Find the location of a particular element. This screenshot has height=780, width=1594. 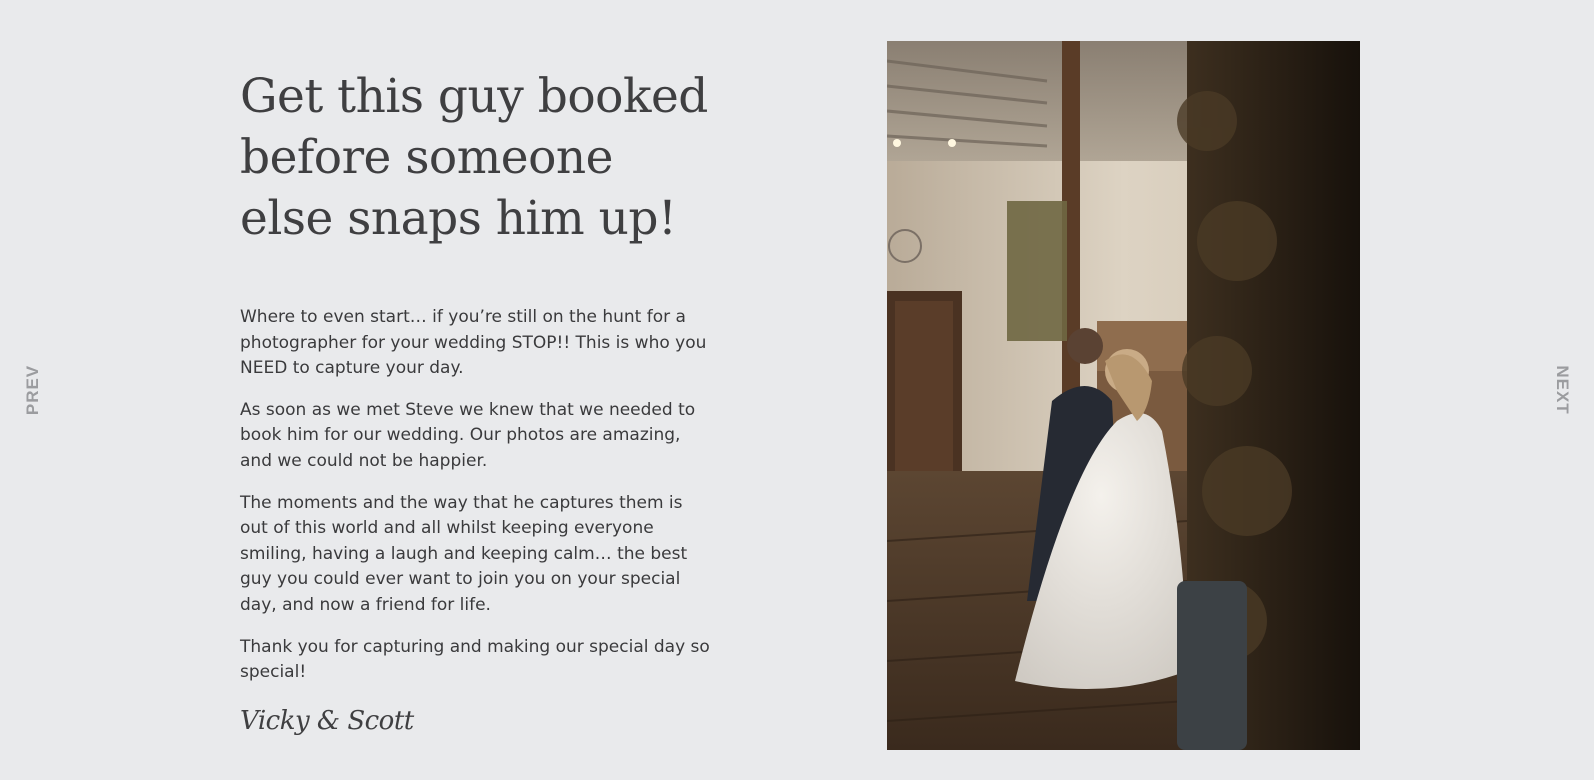

testimonial-signature: Vicky & Scott is located at coordinates (327, 720).